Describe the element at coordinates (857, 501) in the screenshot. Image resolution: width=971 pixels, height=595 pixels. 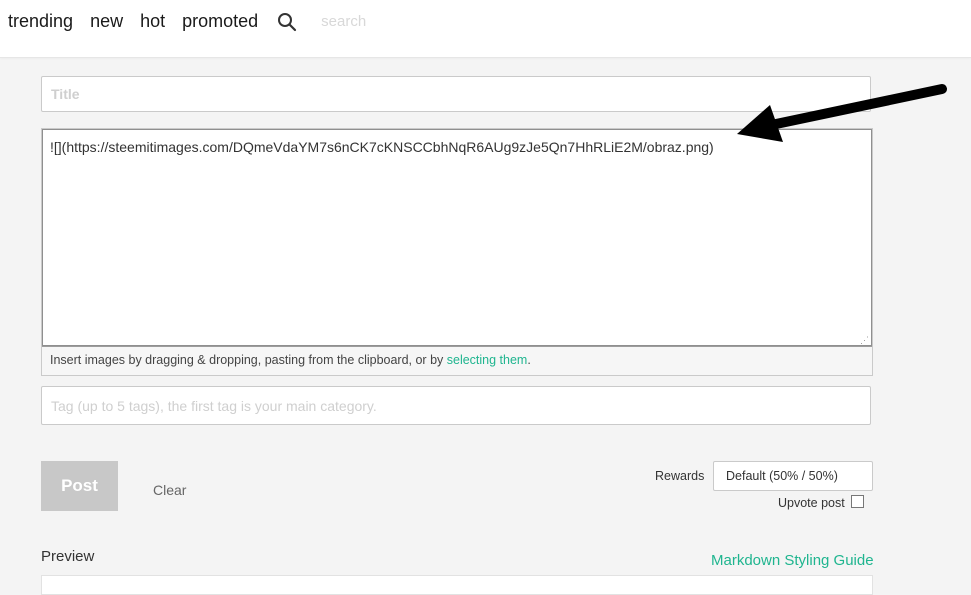
I see `upvote-checkbox` at that location.